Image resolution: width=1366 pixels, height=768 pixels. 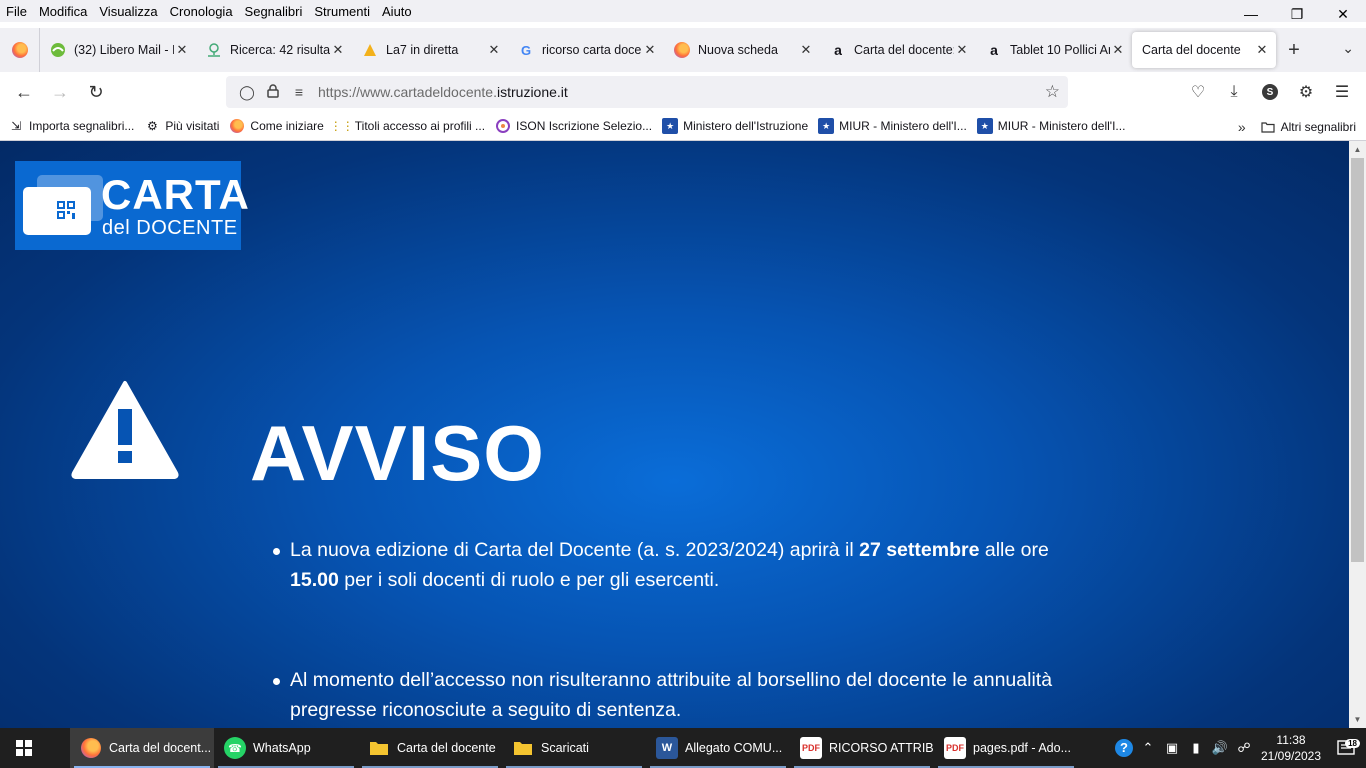 I want to click on gear-icon: ⚙, so click(x=152, y=126).